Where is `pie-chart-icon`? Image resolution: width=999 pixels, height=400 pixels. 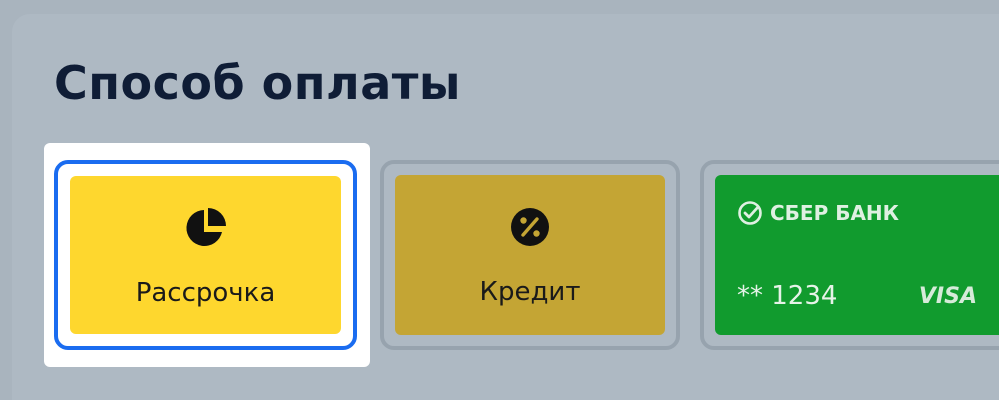 pie-chart-icon is located at coordinates (205, 227).